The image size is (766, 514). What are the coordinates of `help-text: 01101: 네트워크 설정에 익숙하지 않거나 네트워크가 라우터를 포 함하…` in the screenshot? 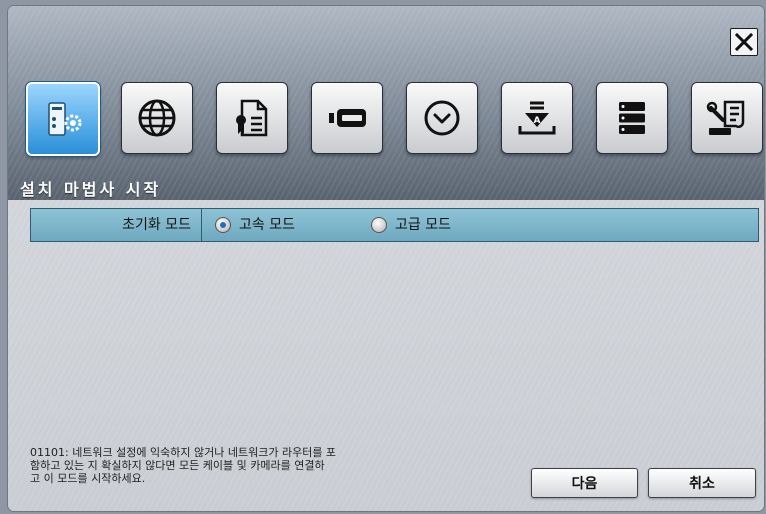 It's located at (183, 465).